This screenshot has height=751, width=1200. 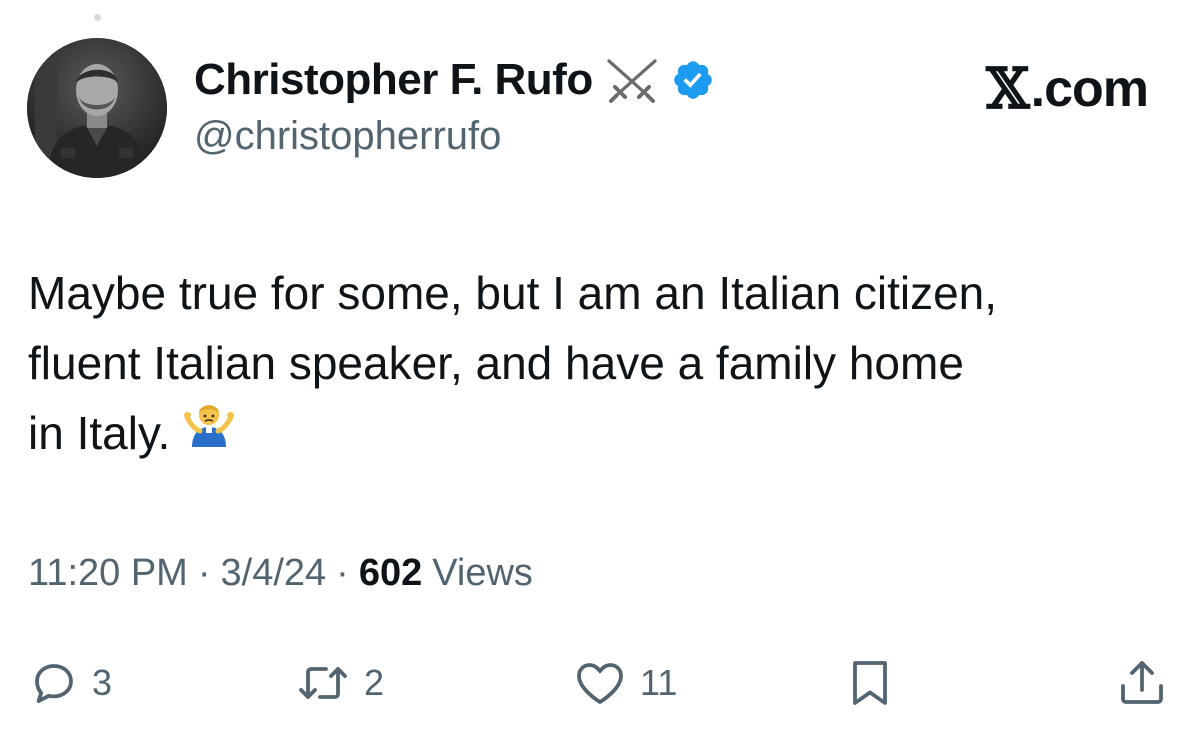 I want to click on top-indicator-dot, so click(x=97, y=17).